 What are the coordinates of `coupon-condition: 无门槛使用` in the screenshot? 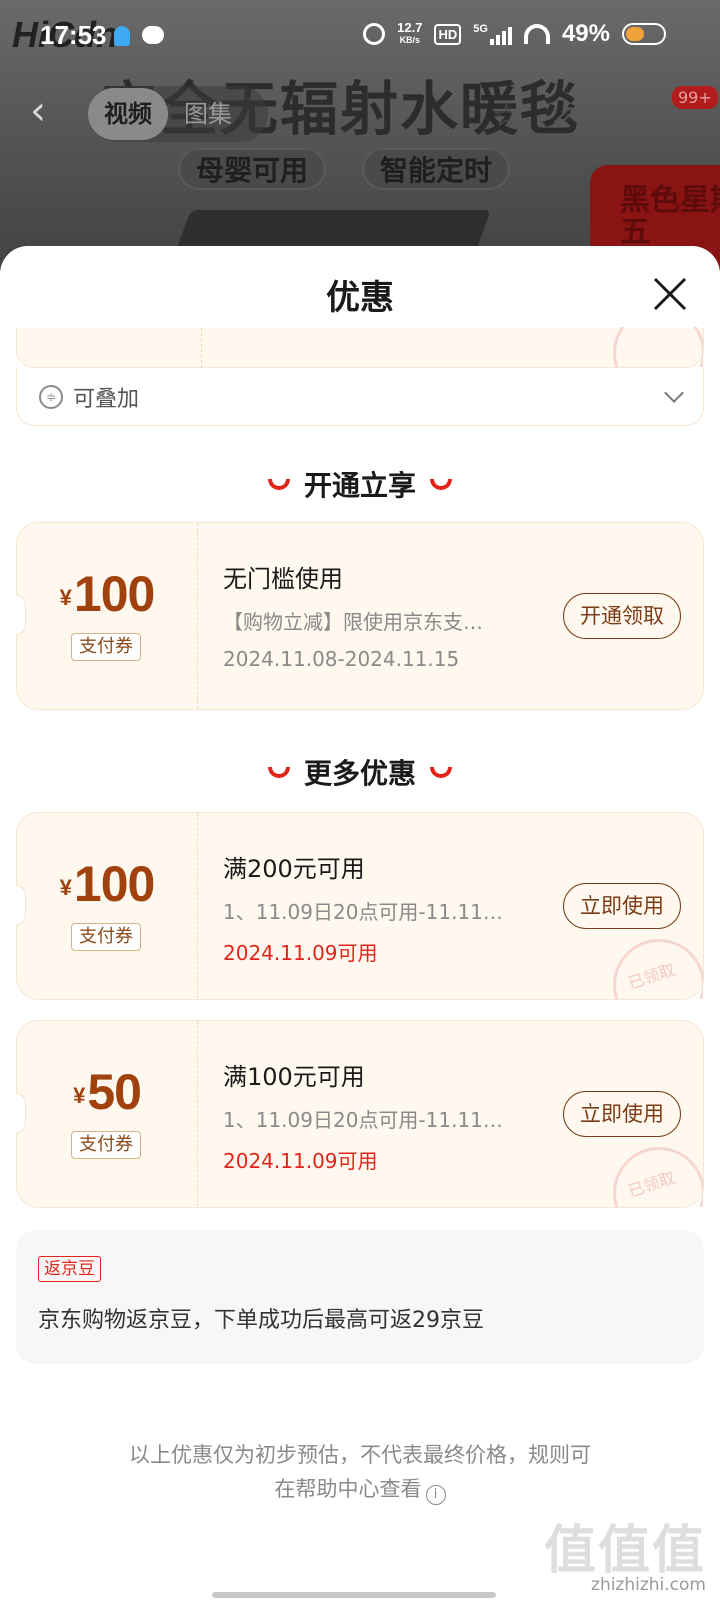 It's located at (283, 579).